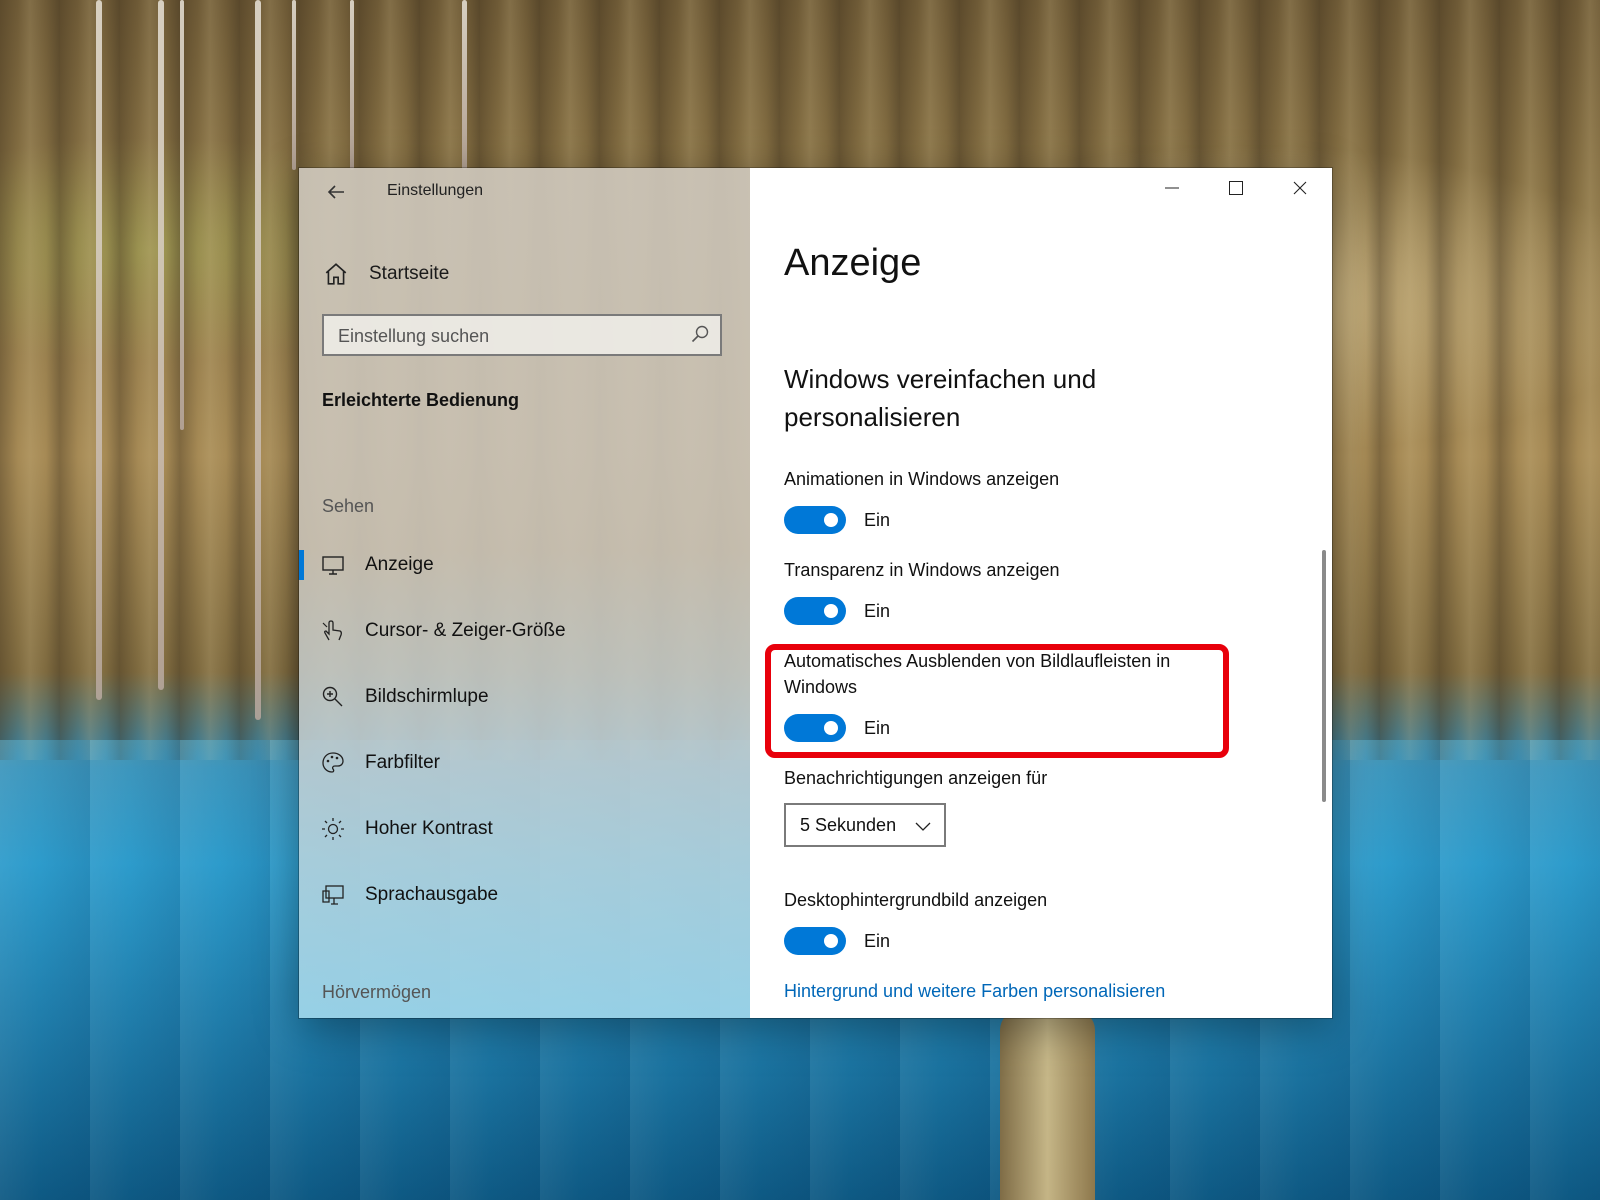 Image resolution: width=1600 pixels, height=1200 pixels. What do you see at coordinates (333, 762) in the screenshot?
I see `palette-icon` at bounding box center [333, 762].